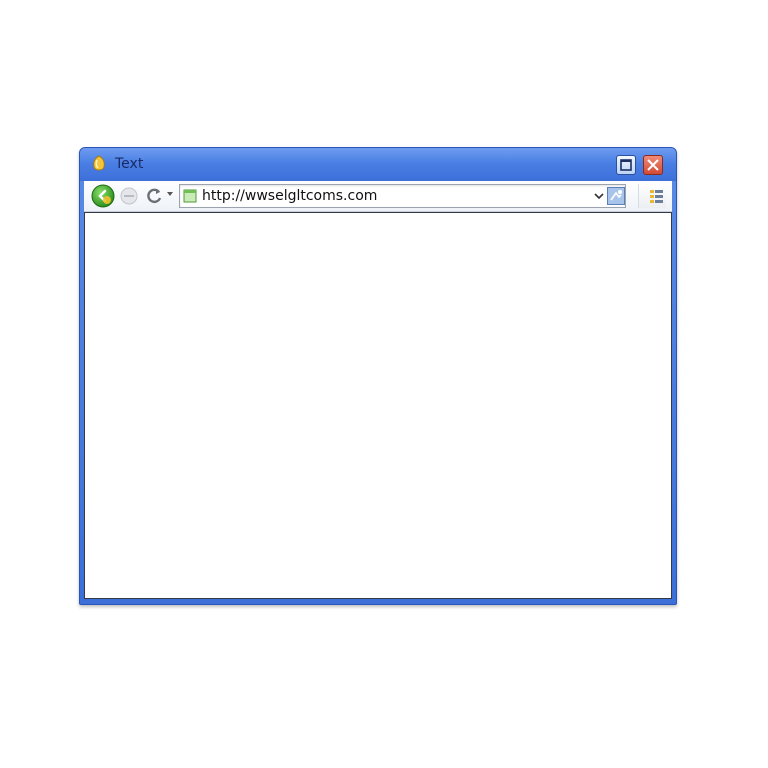 This screenshot has height=768, width=768. I want to click on maximize-icon, so click(626, 165).